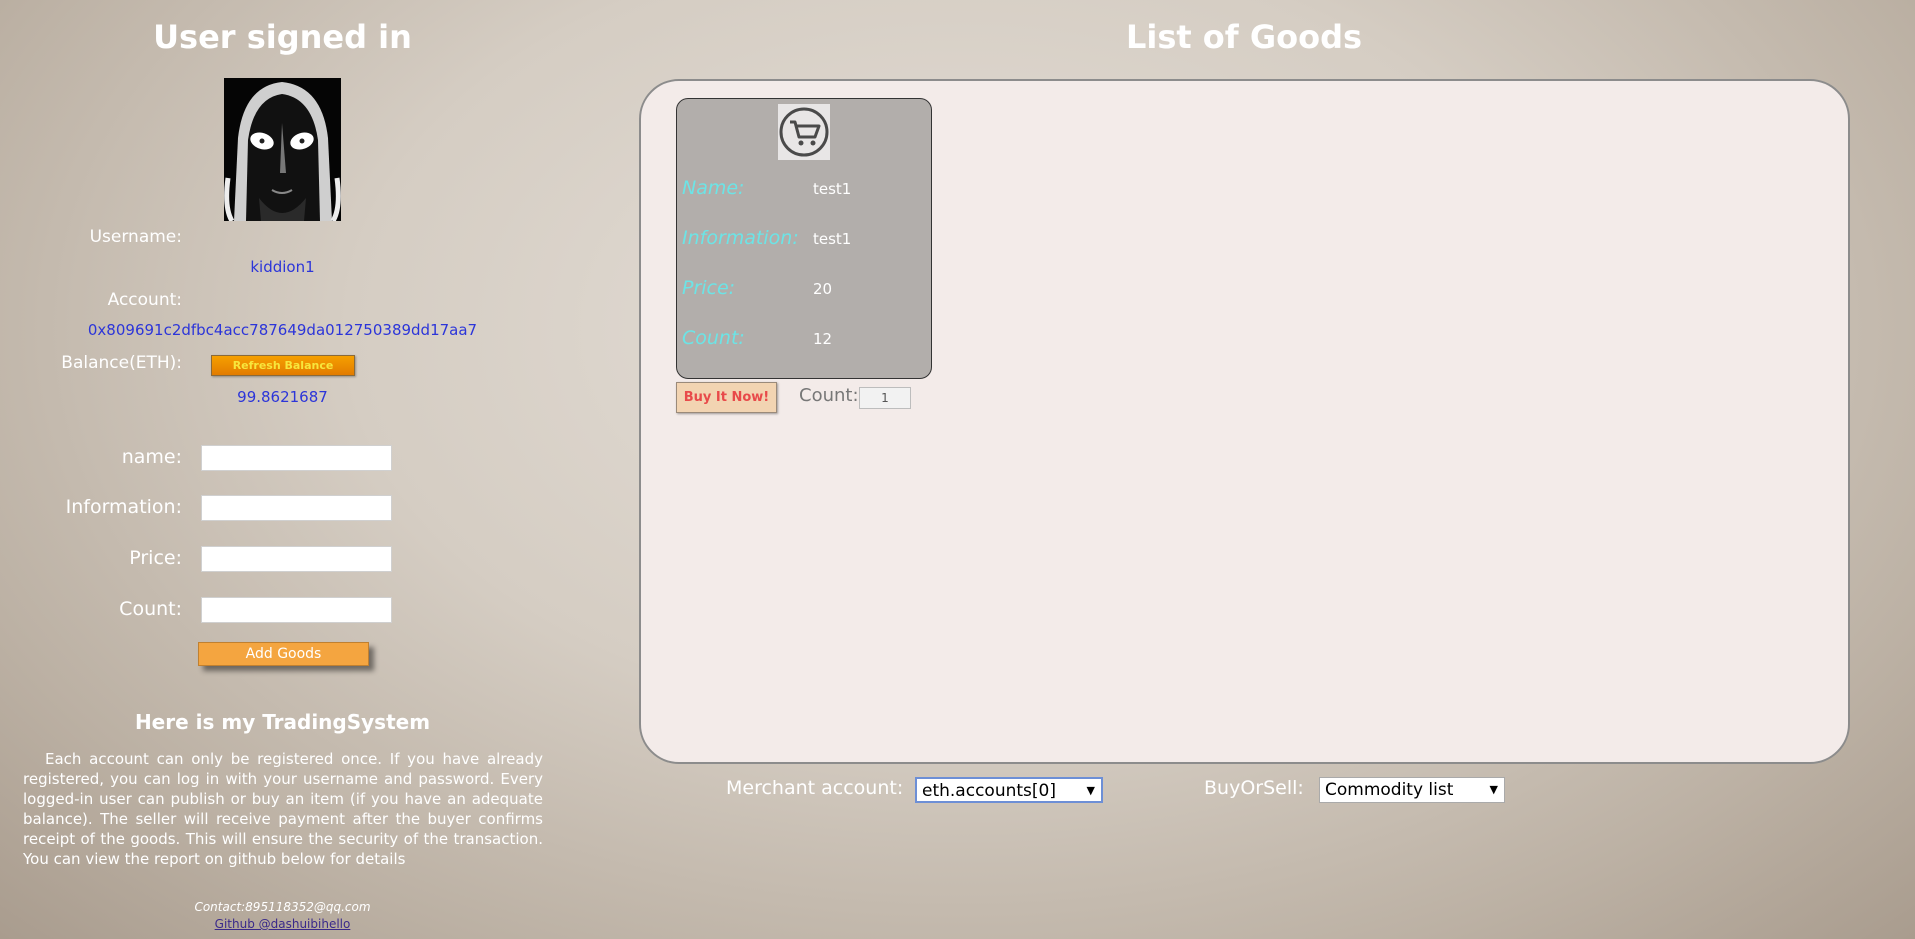 The width and height of the screenshot is (1915, 939). What do you see at coordinates (832, 239) in the screenshot?
I see `goods-information-value: test1` at bounding box center [832, 239].